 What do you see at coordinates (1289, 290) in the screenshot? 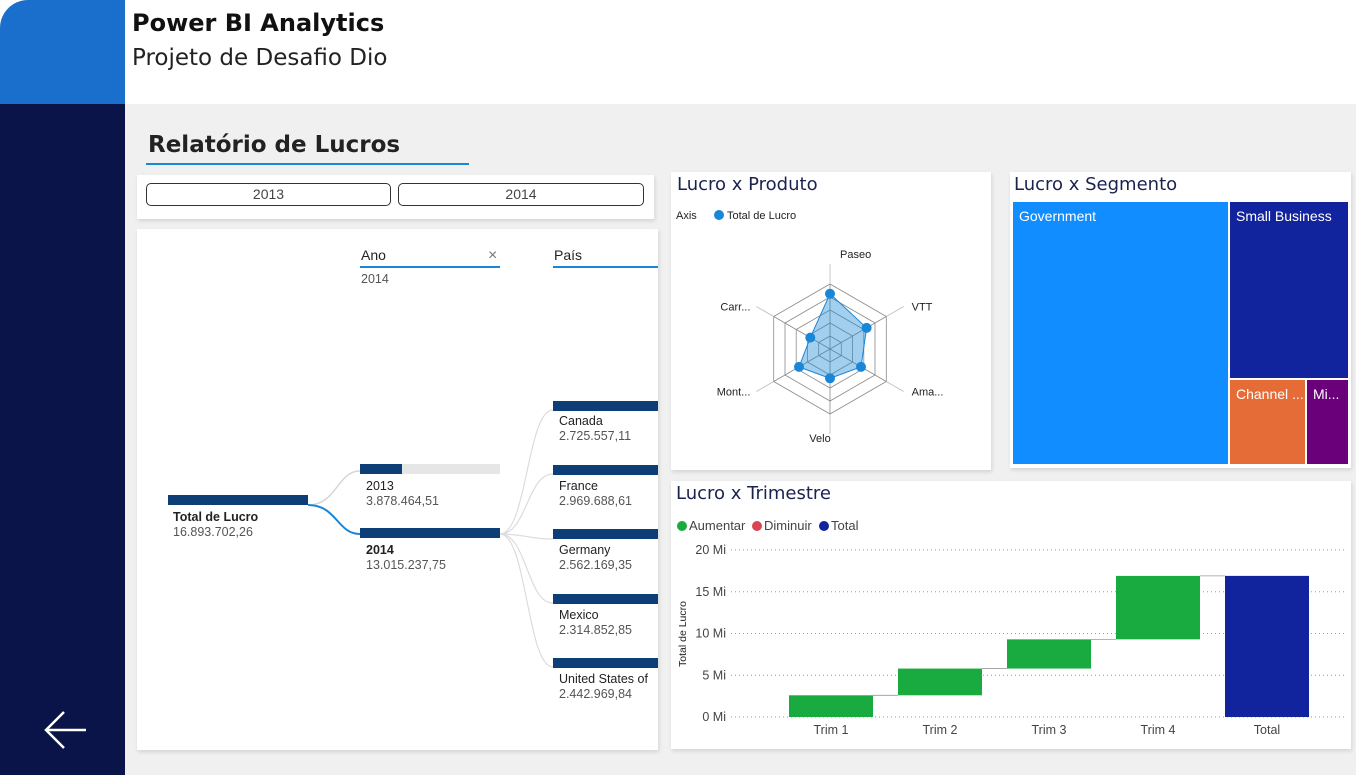
I see `treemap-cell-small-business: Small Business` at bounding box center [1289, 290].